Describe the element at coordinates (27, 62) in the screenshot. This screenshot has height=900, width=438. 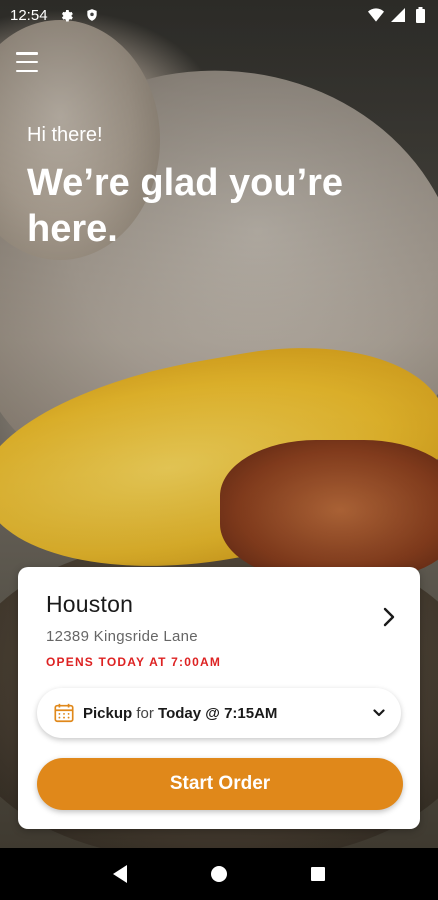
I see `hamburger-menu-icon` at that location.